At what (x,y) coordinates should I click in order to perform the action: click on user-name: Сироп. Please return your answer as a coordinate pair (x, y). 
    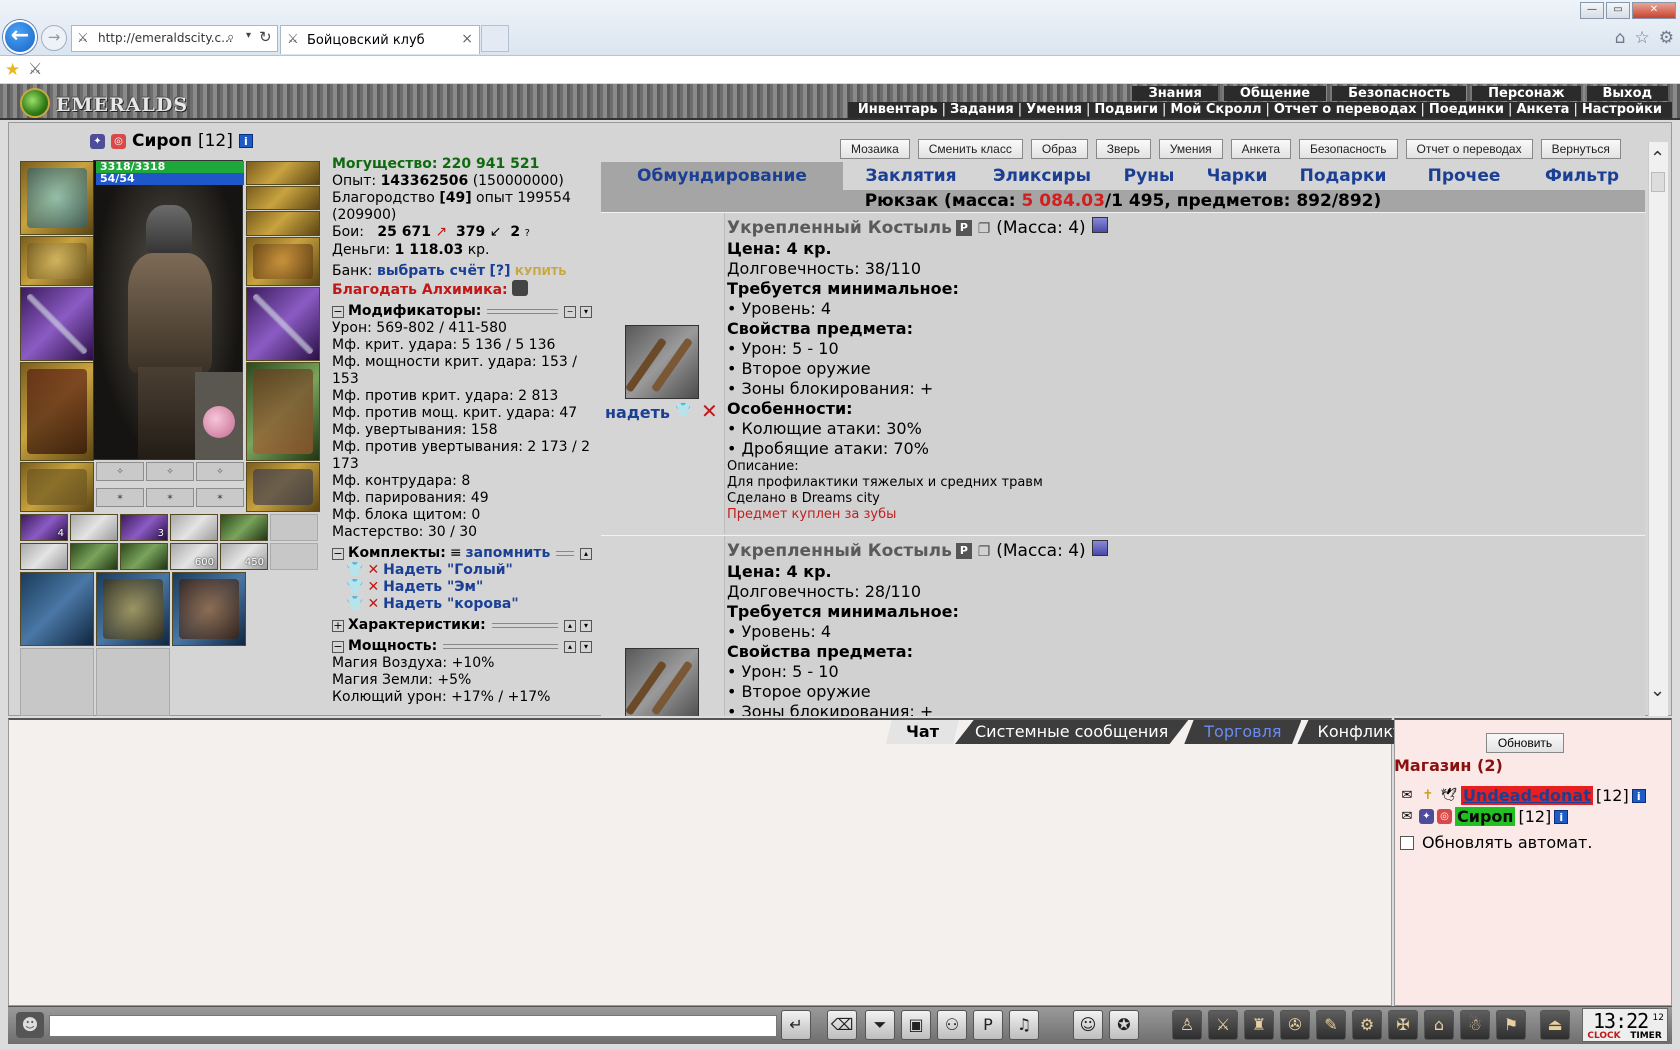
    Looking at the image, I should click on (1485, 816).